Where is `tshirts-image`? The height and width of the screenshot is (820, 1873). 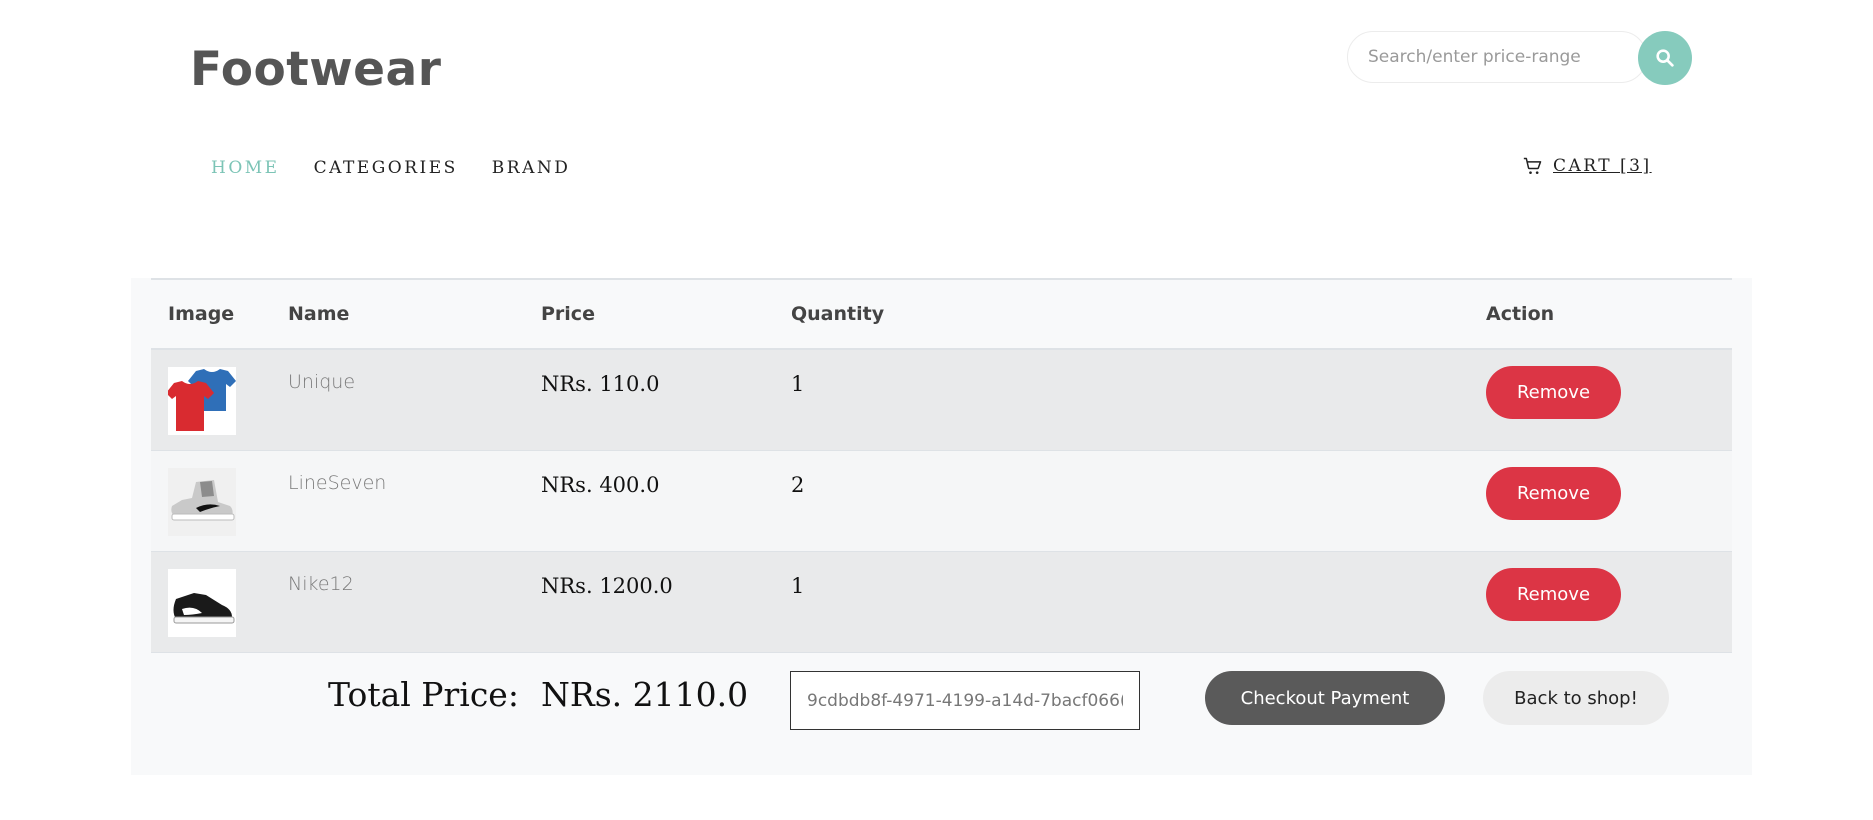
tshirts-image is located at coordinates (202, 401).